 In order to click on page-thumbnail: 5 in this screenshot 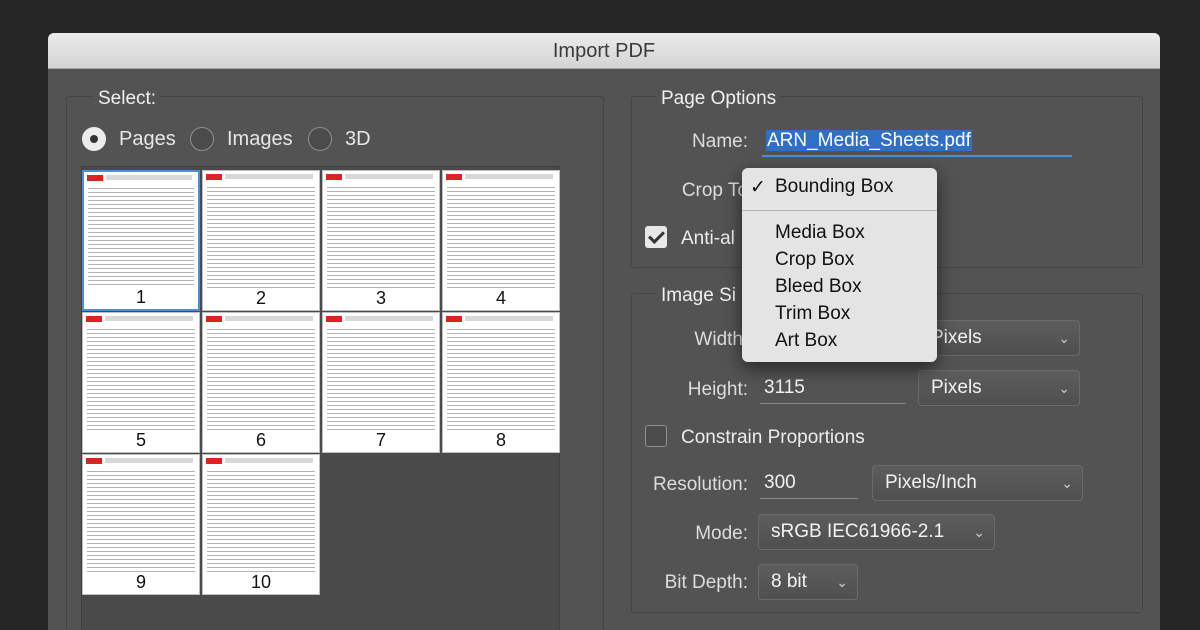, I will do `click(141, 382)`.